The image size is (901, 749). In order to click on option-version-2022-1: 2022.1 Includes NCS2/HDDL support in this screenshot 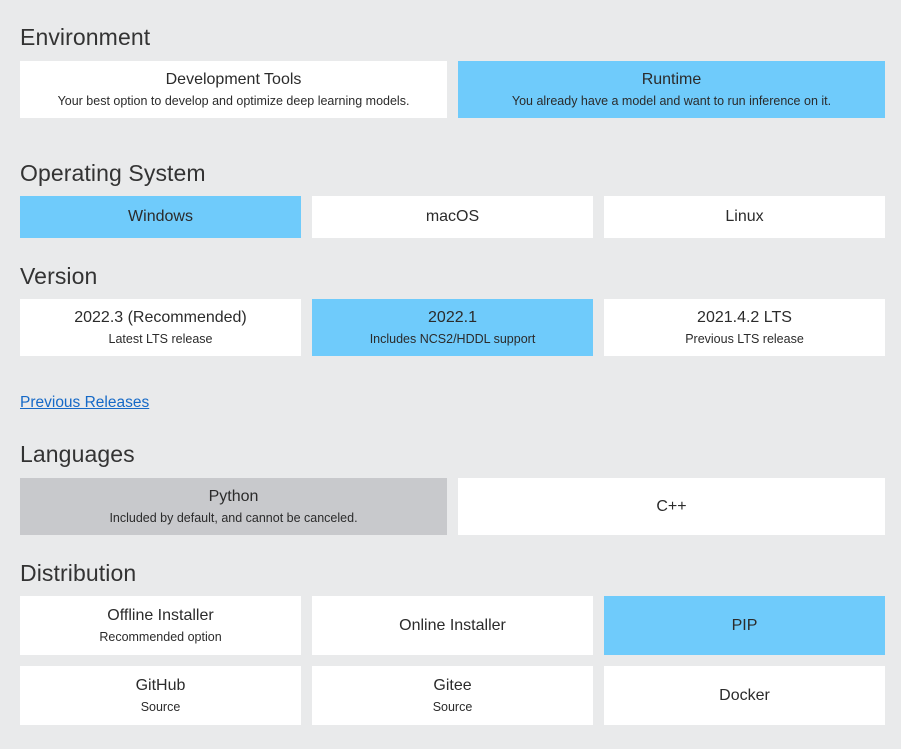, I will do `click(452, 327)`.